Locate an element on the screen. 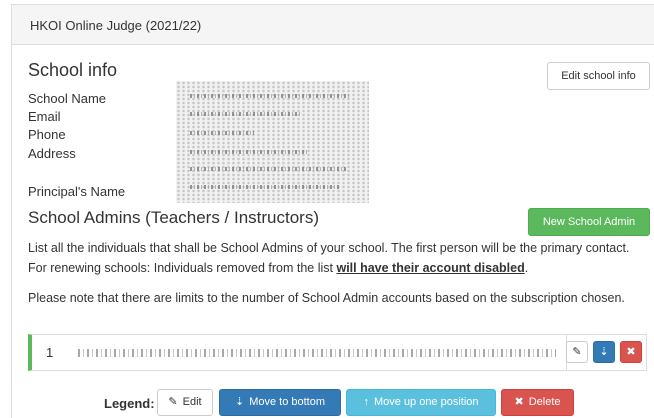  legend-move-bottom-button: ⇣ Move to bottom is located at coordinates (280, 402).